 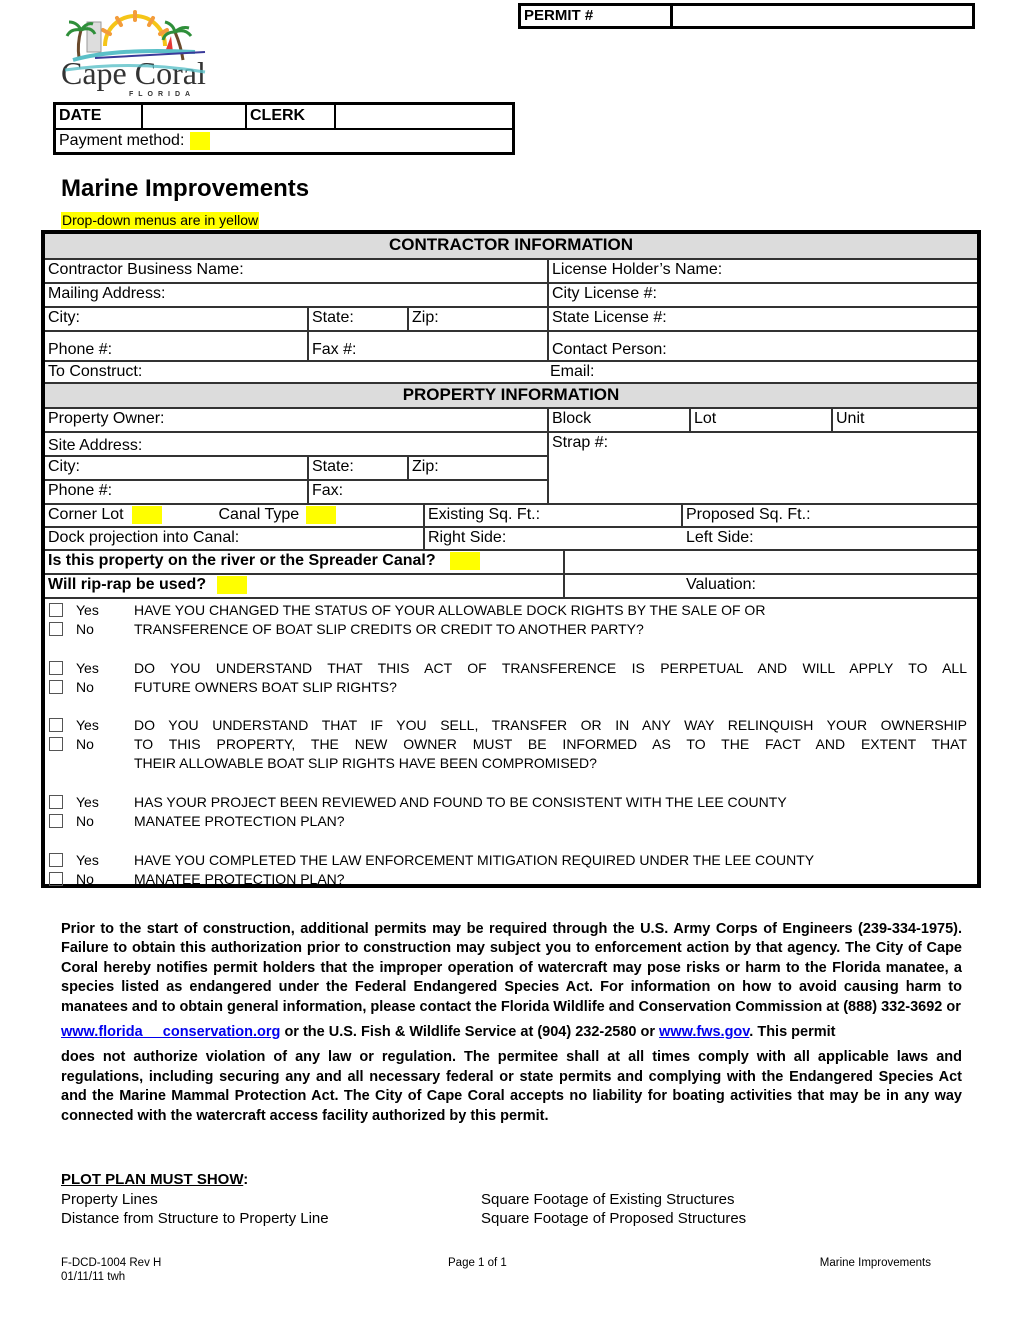 I want to click on logo-subtext: FLORIDA, so click(x=162, y=94).